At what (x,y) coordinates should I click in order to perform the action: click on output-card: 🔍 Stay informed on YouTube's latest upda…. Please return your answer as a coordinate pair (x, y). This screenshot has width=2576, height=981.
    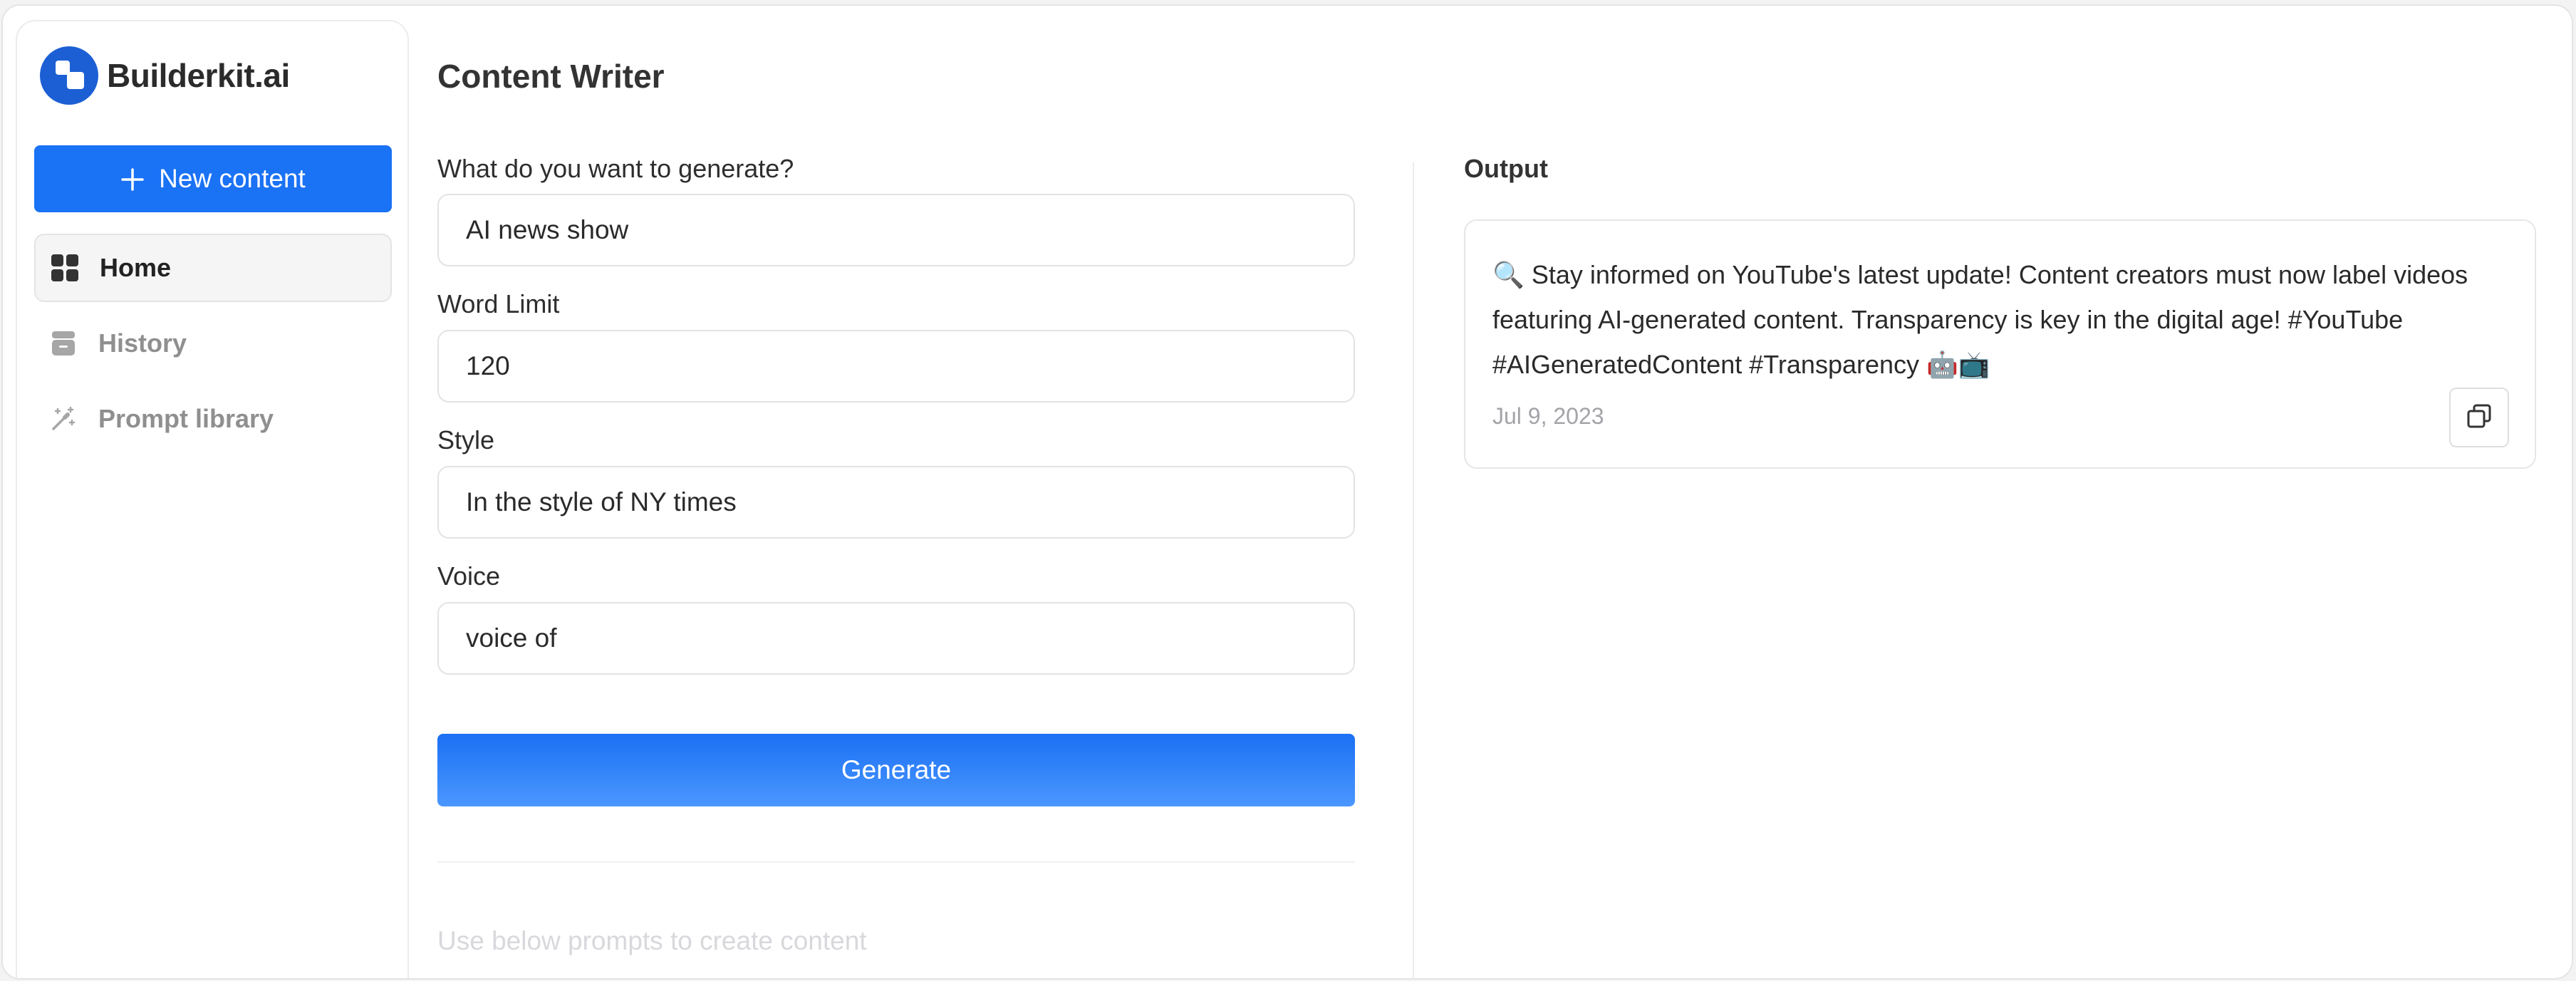
    Looking at the image, I should click on (2000, 344).